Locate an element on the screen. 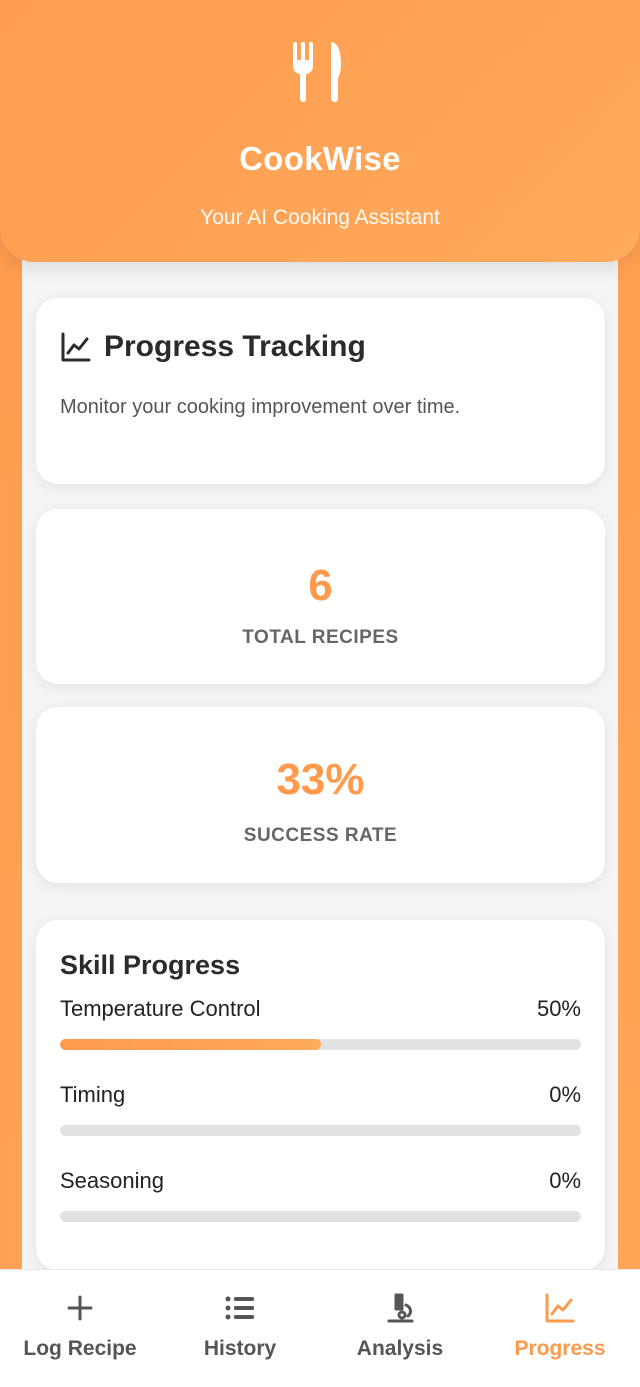  skill-percent: 50% is located at coordinates (558, 1008).